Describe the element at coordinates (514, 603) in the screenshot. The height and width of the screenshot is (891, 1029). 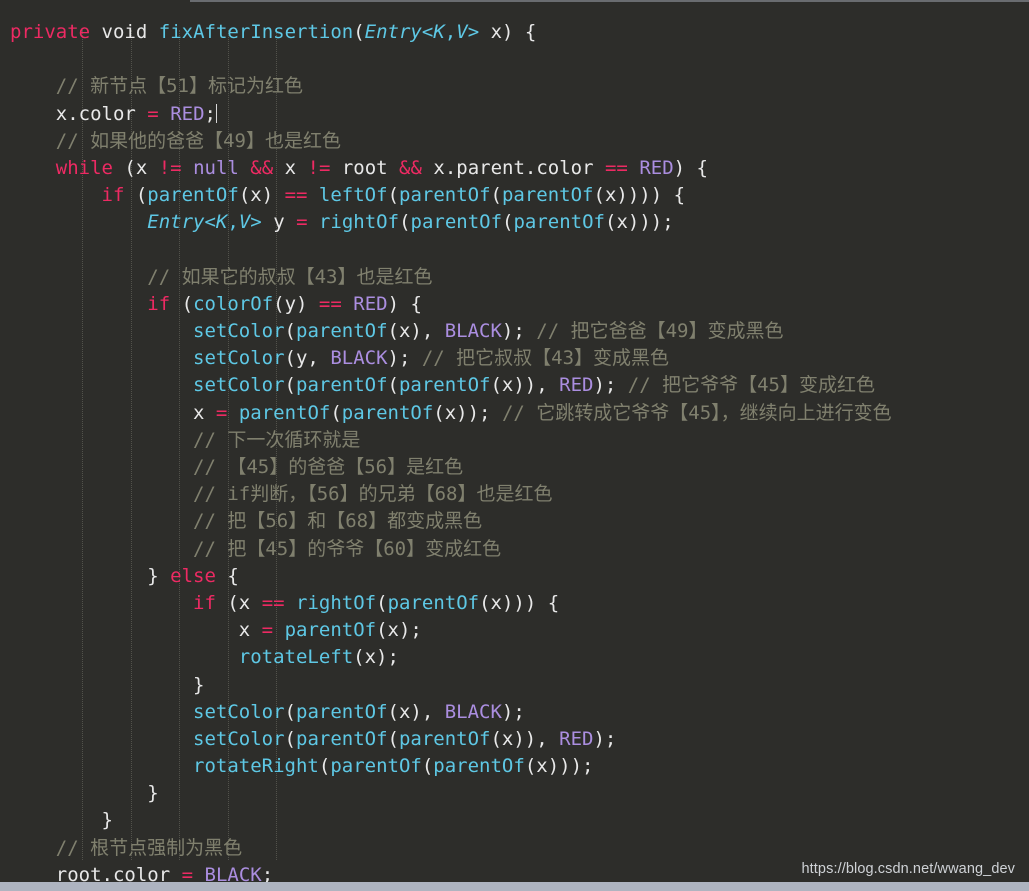
I see `code-line: if (x == rightOf(parentOf(x))) {` at that location.